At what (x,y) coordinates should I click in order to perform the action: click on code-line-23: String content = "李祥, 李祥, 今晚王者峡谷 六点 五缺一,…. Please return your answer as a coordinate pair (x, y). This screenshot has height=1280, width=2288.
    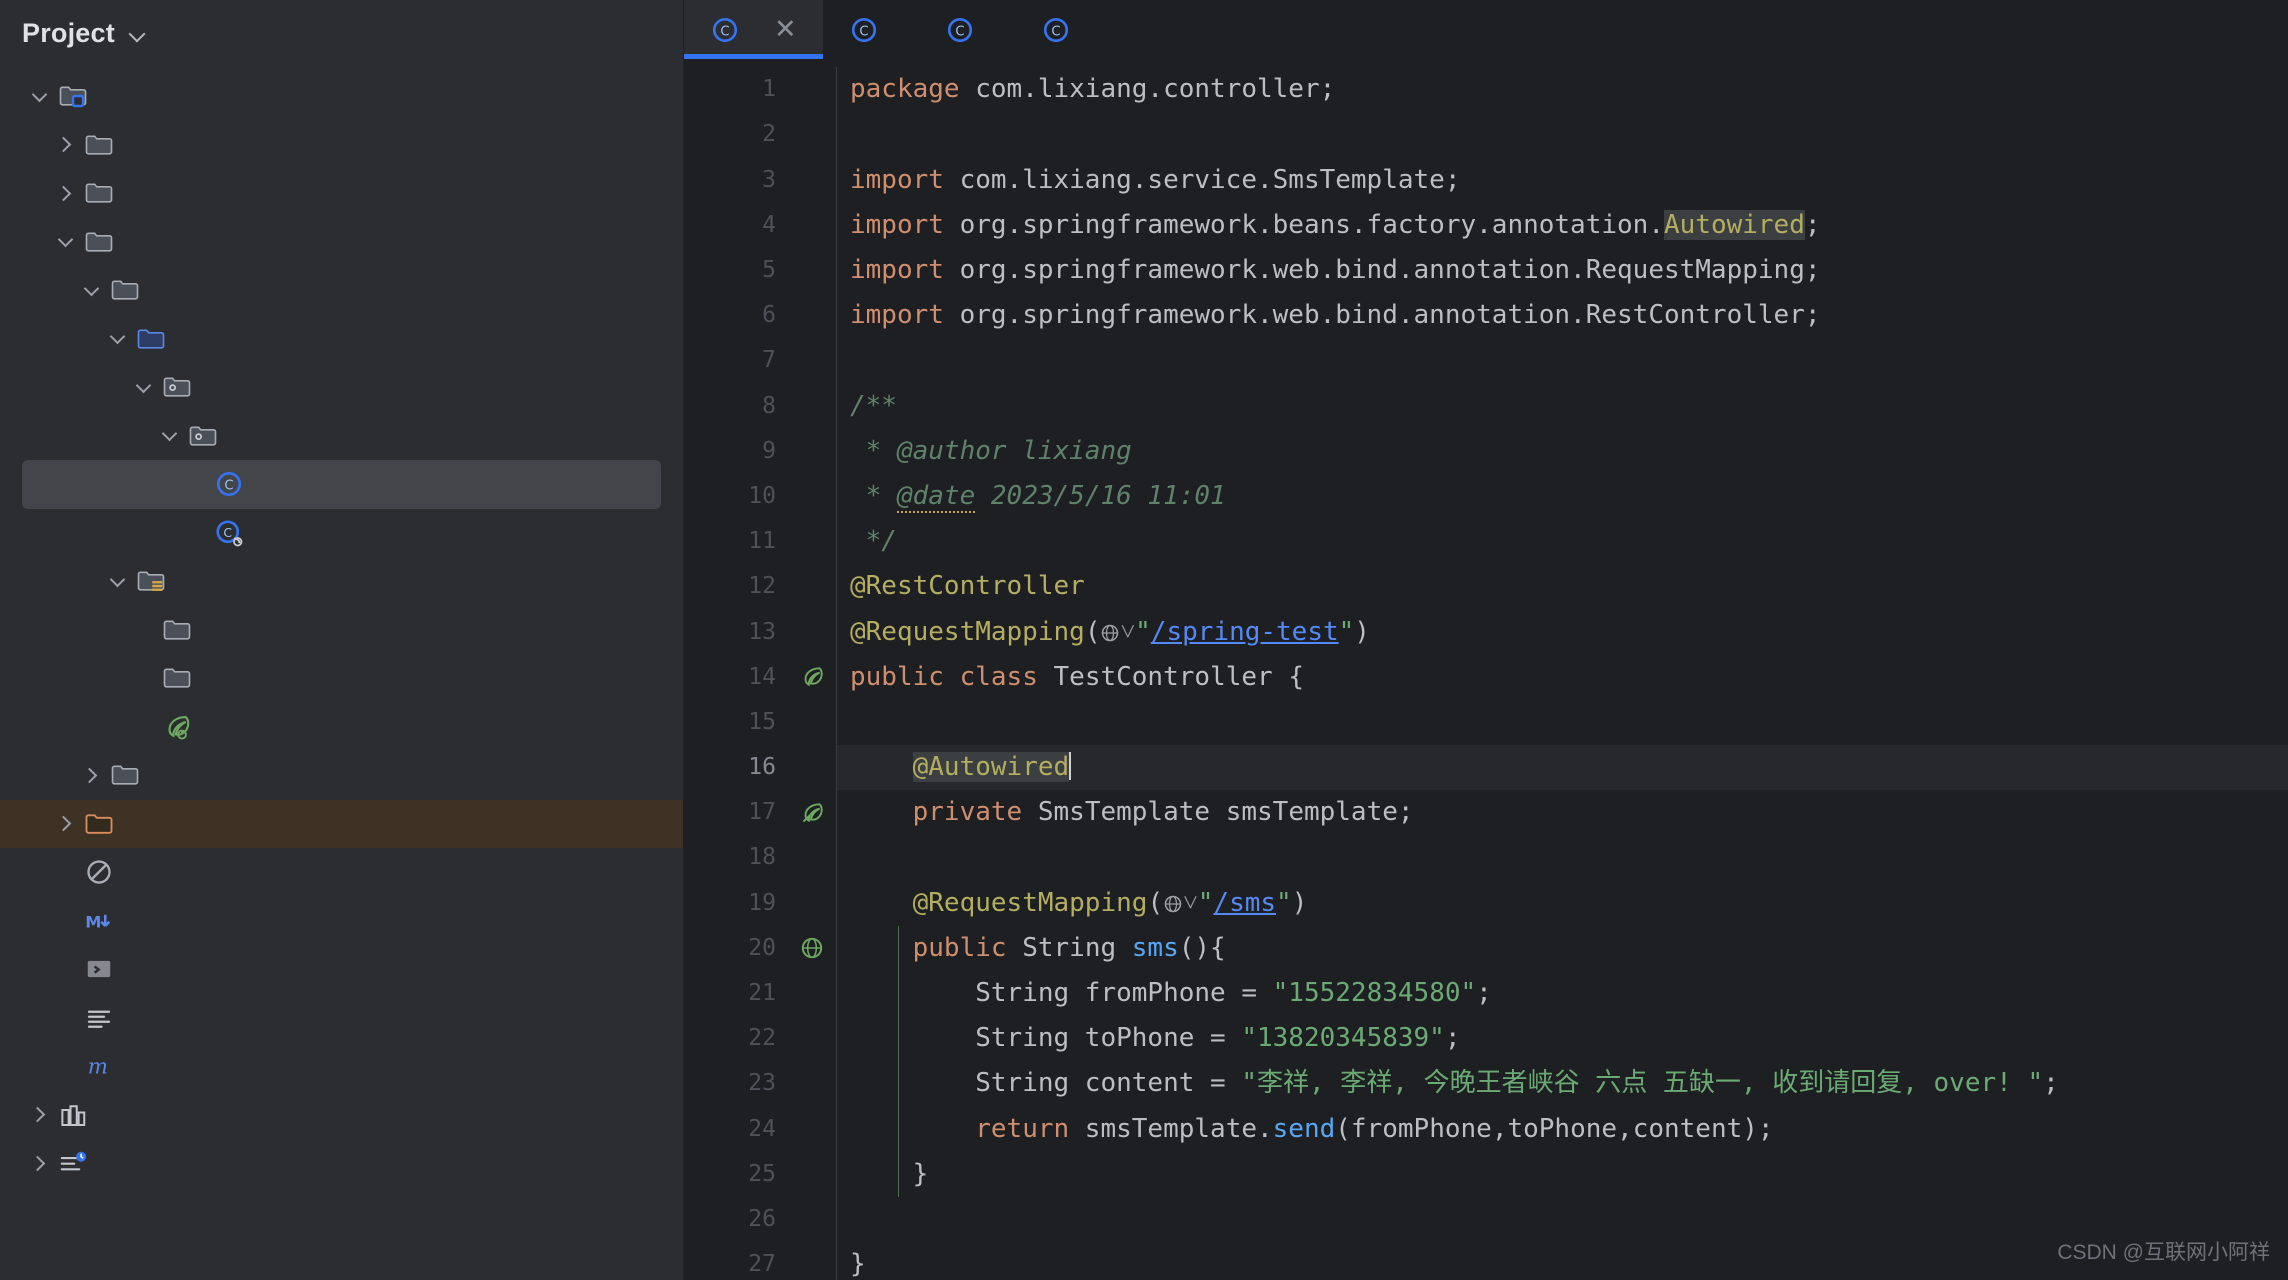
    Looking at the image, I should click on (1562, 1083).